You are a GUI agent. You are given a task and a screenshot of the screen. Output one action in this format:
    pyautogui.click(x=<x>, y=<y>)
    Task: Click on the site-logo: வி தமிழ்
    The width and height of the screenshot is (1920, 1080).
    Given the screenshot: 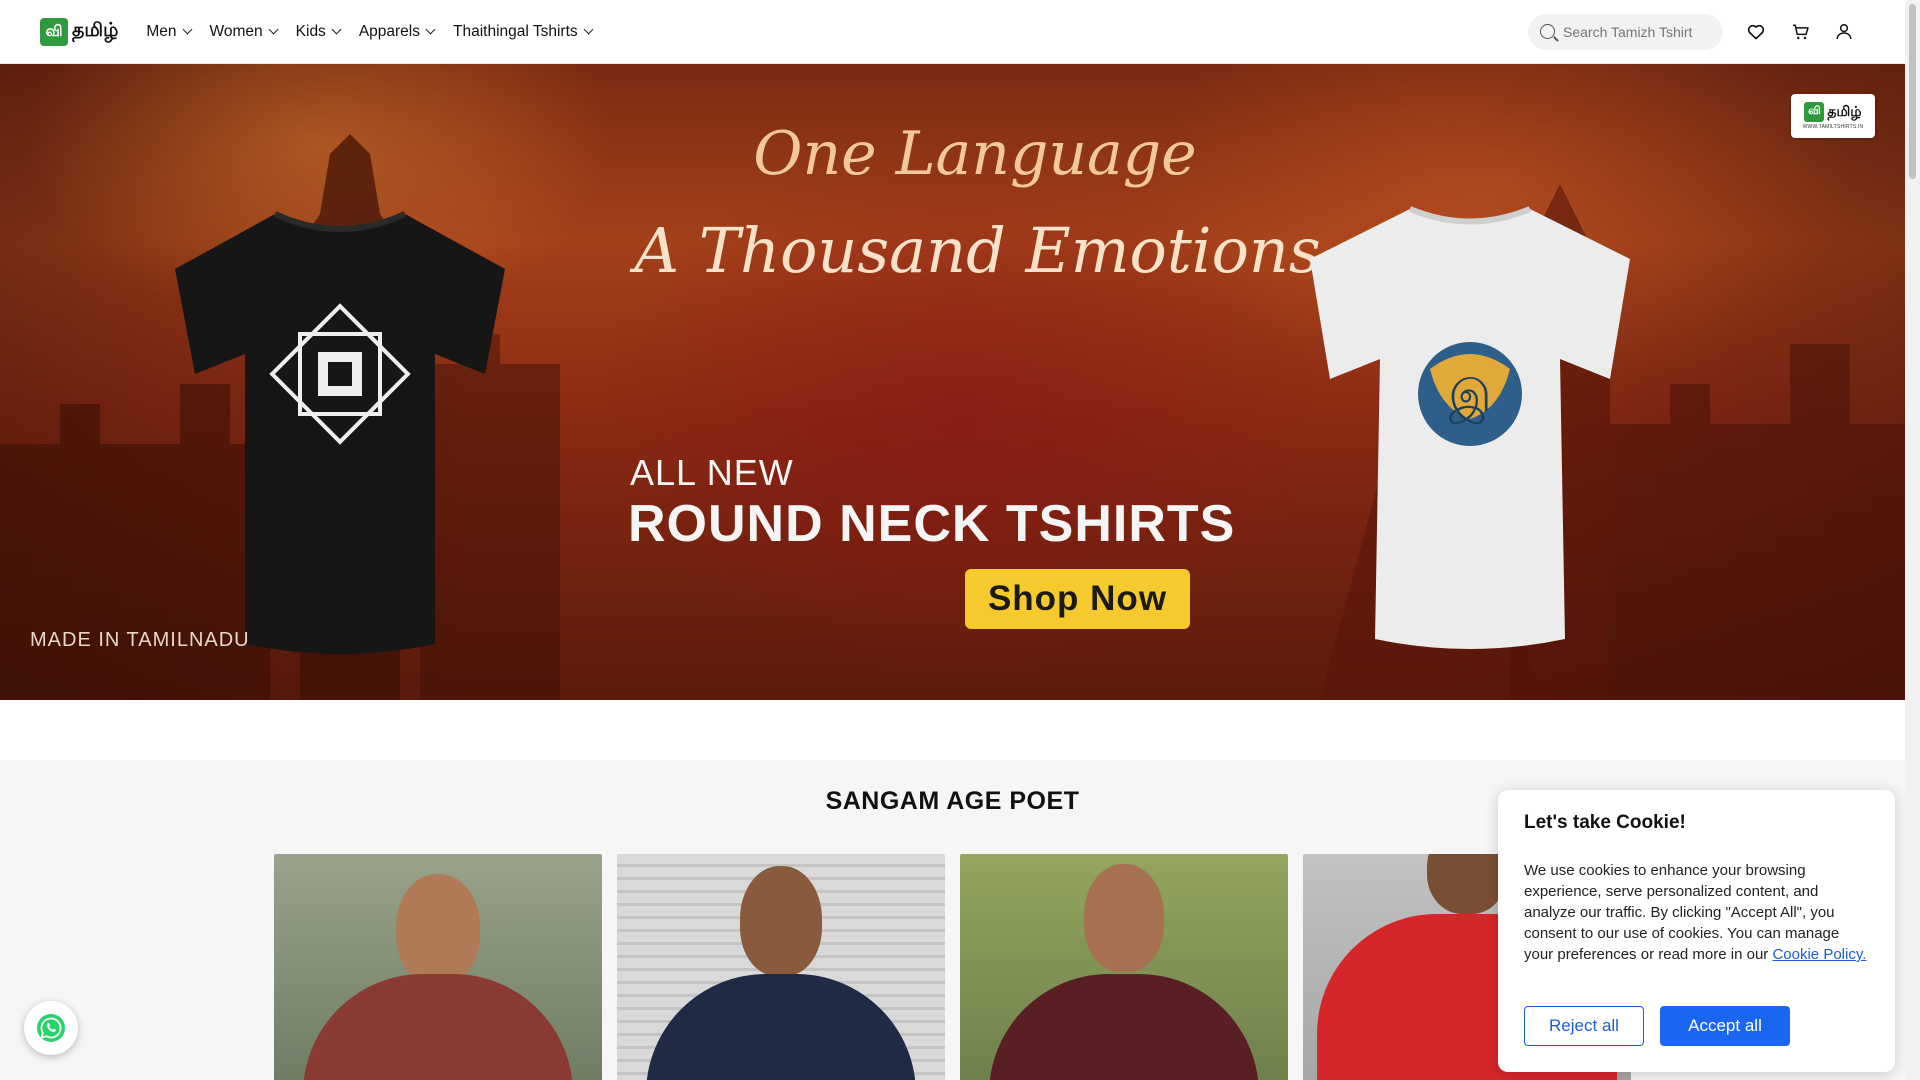 What is the action you would take?
    pyautogui.click(x=79, y=31)
    